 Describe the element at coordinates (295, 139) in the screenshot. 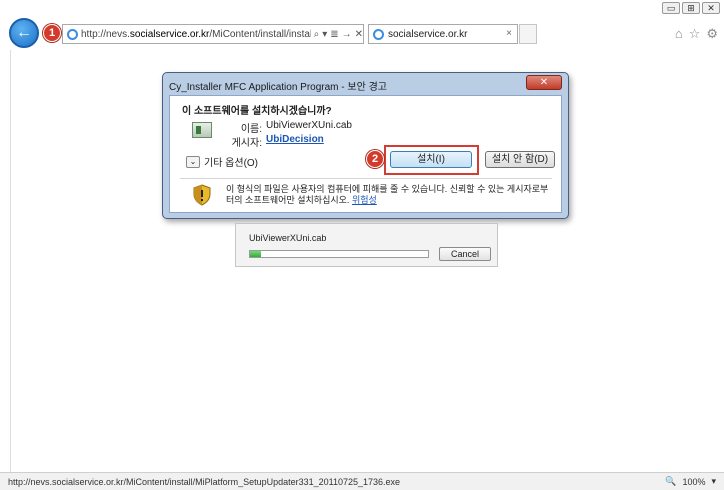

I see `publisher-link: UbiDecision` at that location.